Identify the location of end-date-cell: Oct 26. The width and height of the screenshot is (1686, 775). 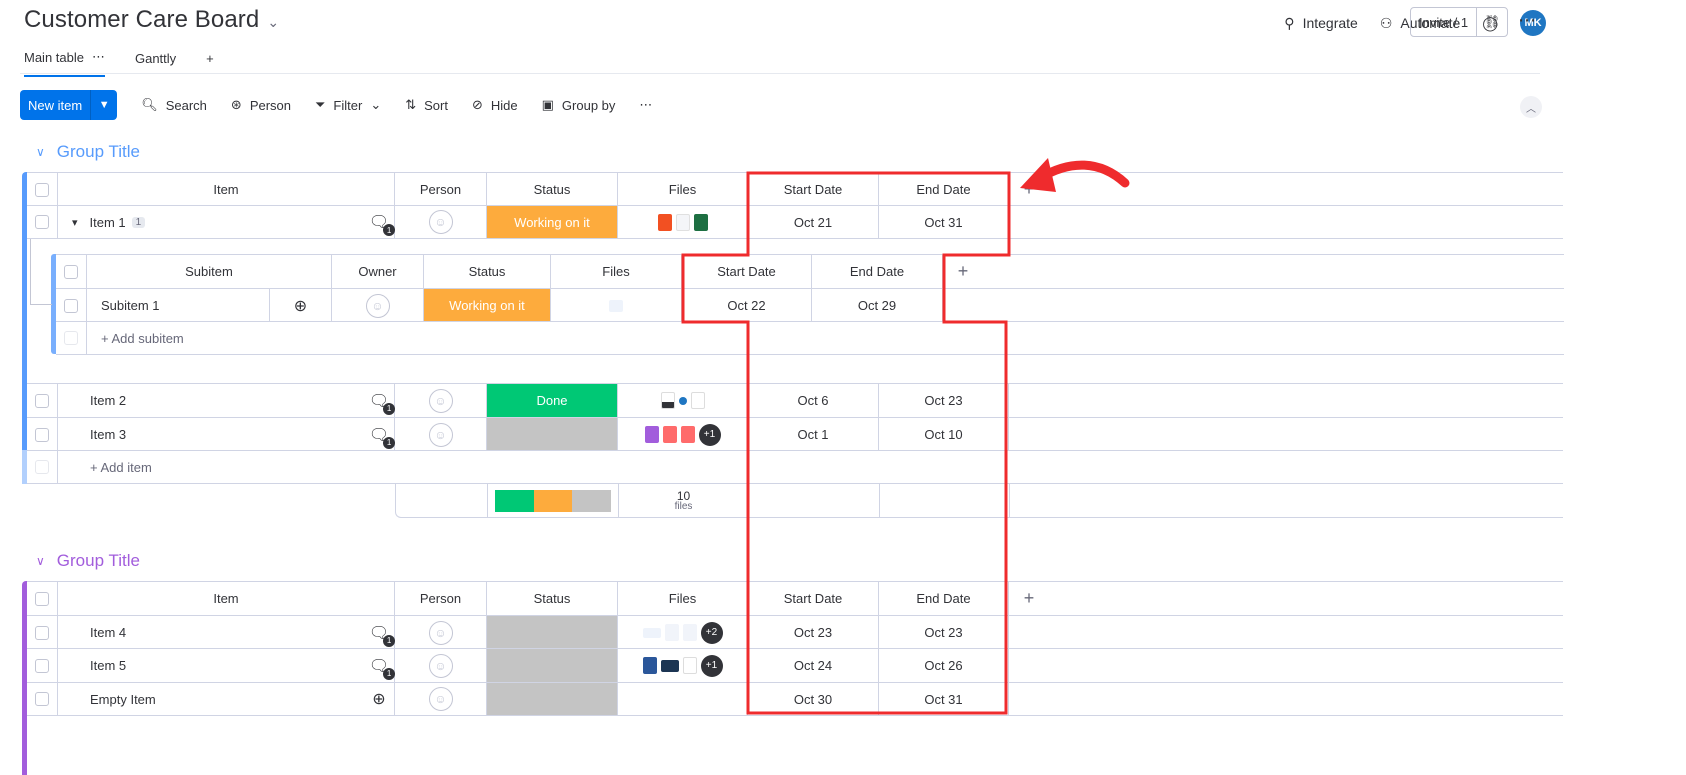
(944, 665).